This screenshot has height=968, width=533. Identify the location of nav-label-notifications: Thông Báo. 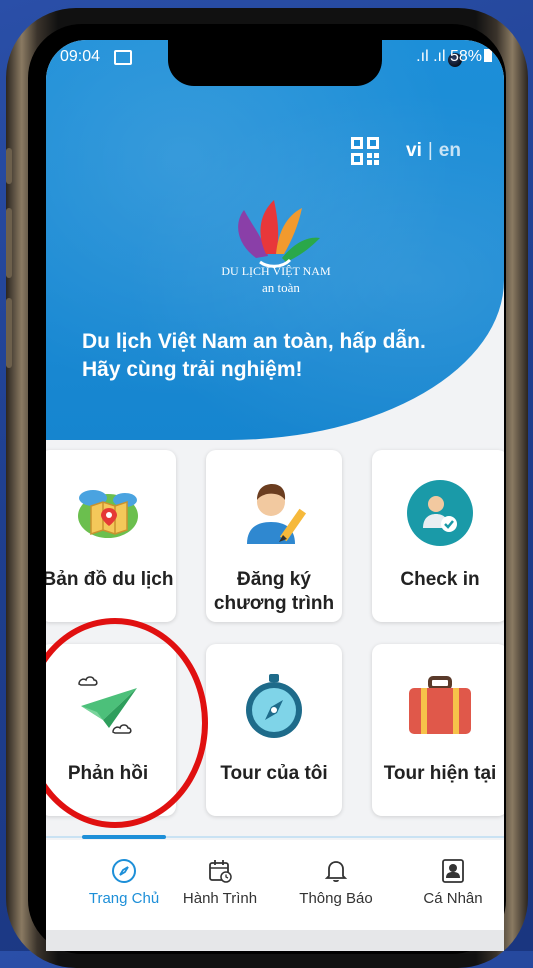
(336, 898).